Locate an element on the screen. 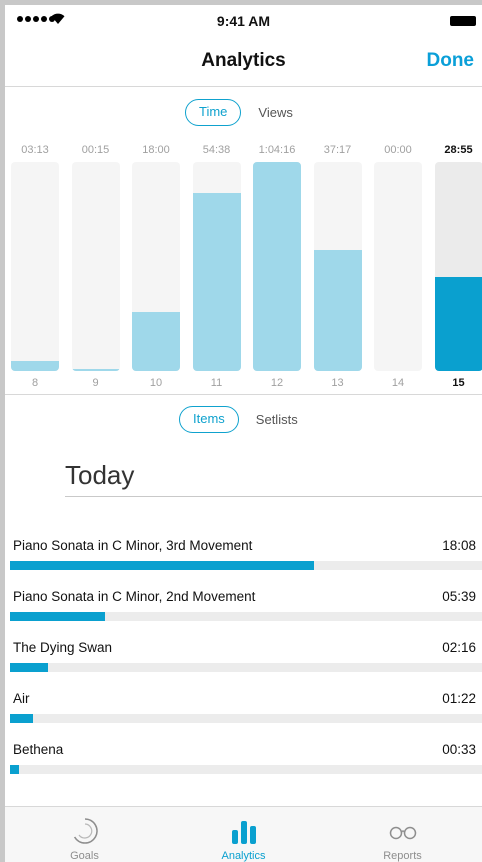 This screenshot has width=482, height=862. done-button: Done is located at coordinates (451, 61).